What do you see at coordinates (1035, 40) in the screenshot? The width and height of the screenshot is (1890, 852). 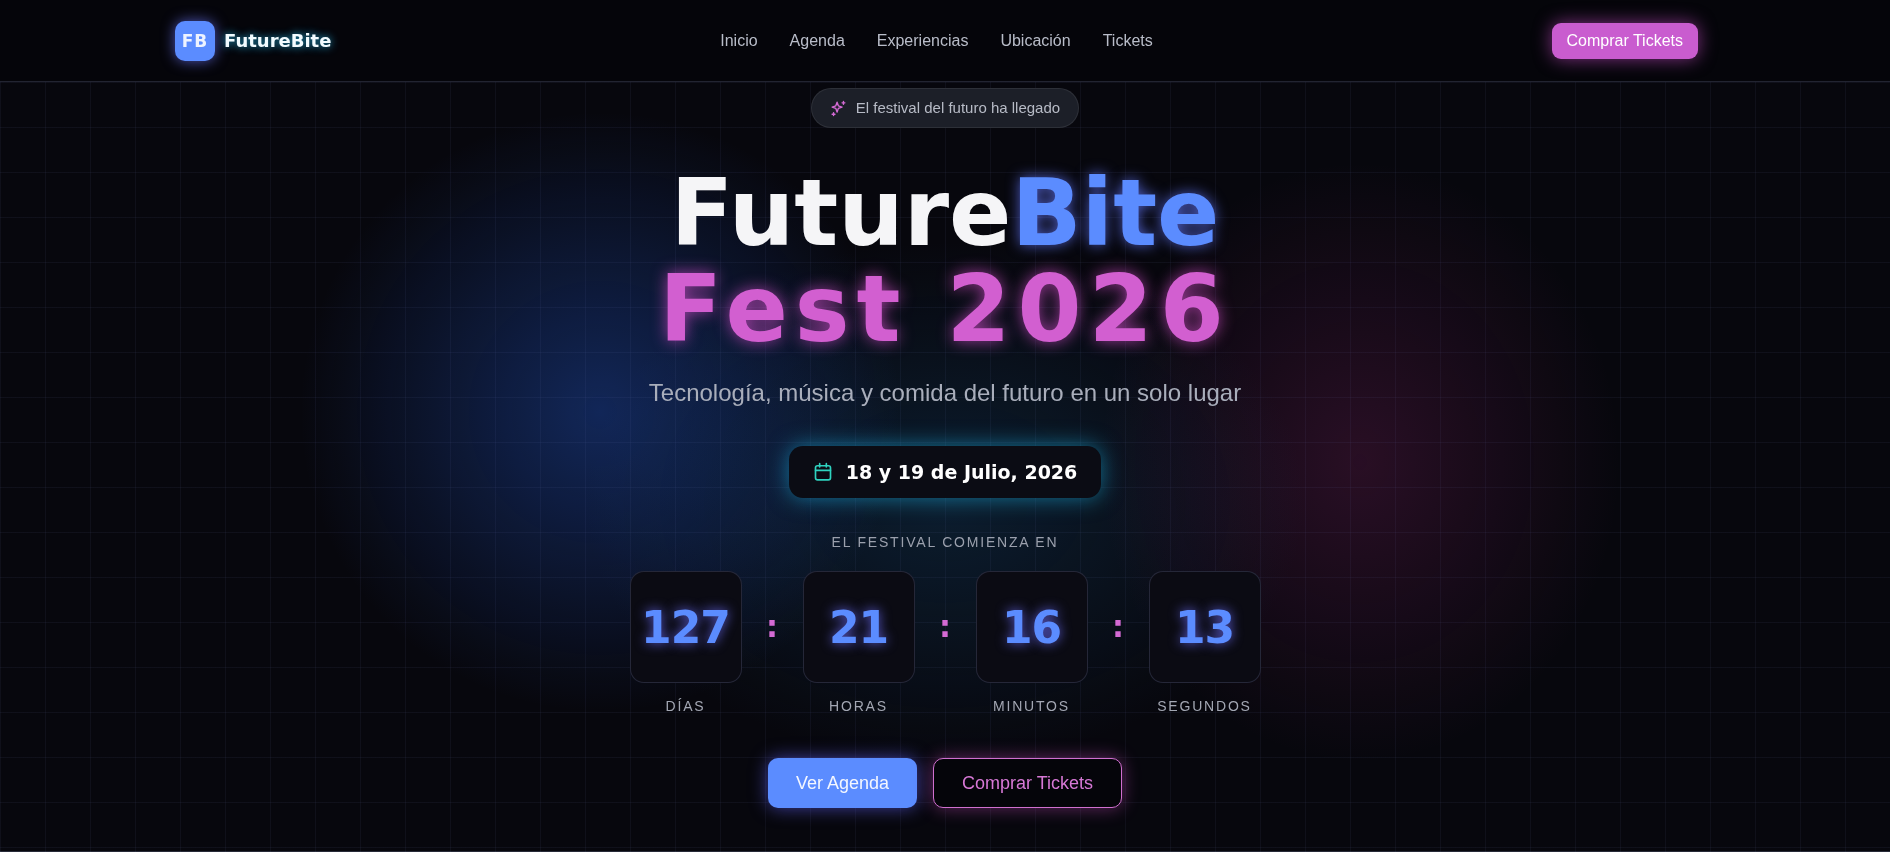 I see `nav-link: Ubicación` at bounding box center [1035, 40].